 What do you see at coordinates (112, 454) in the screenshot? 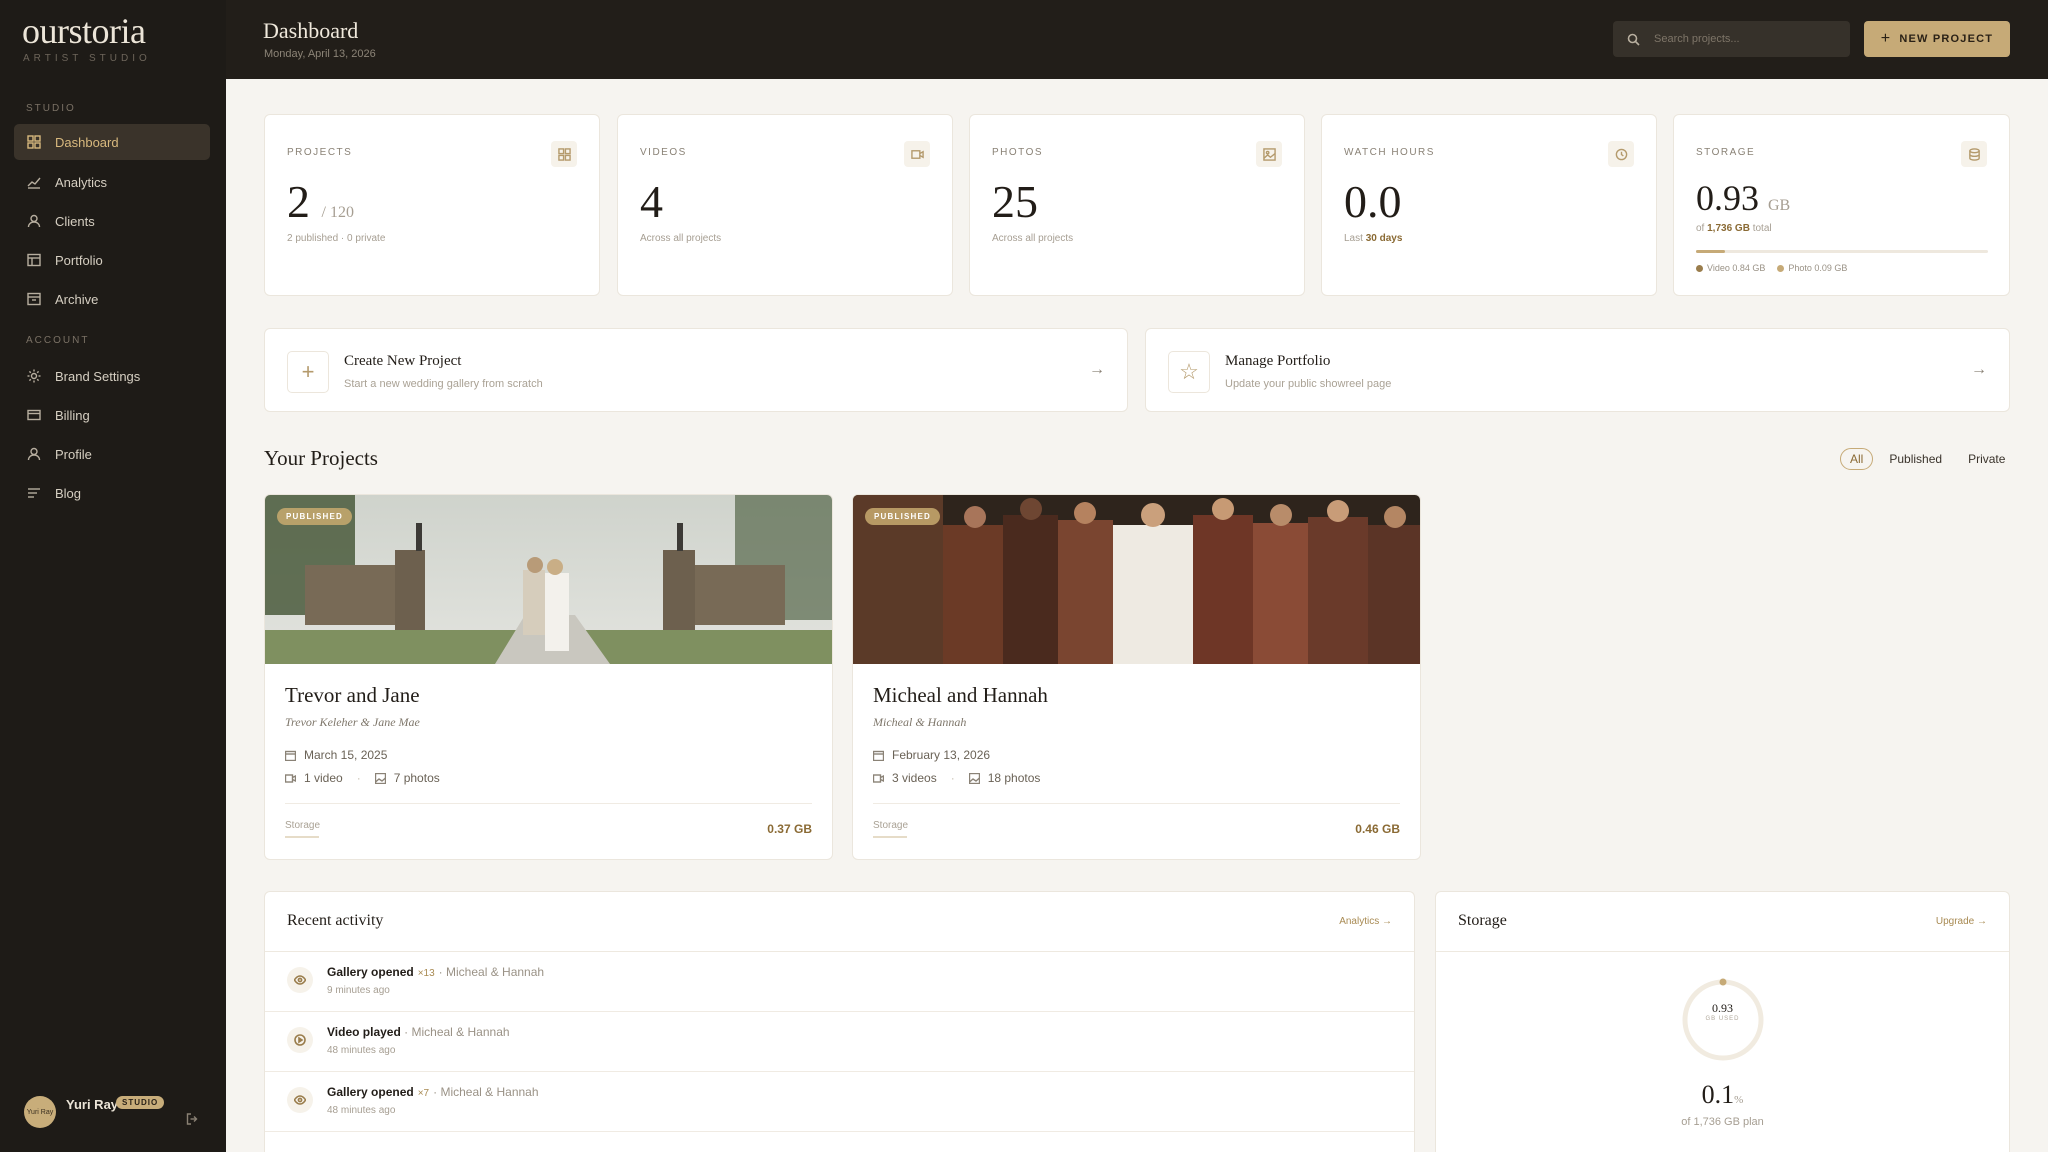
I see `sidebar-item-profile: Profile` at bounding box center [112, 454].